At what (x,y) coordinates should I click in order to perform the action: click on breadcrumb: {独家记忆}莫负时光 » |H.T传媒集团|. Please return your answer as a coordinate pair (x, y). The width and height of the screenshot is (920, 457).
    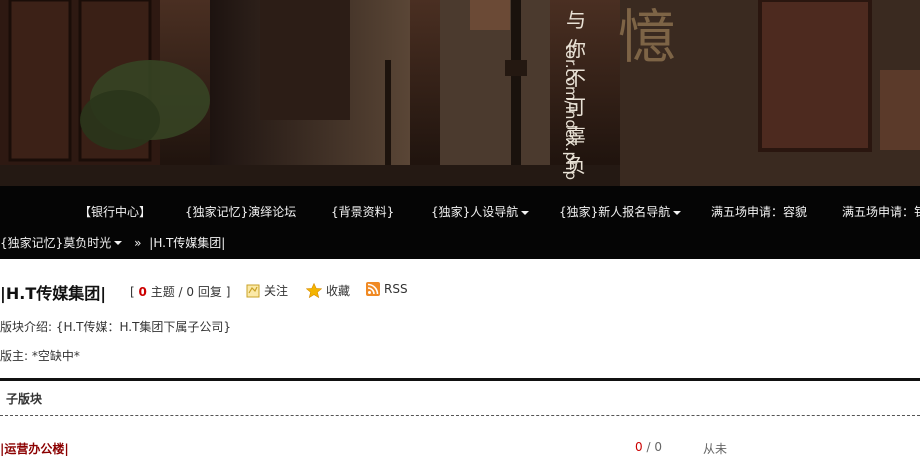
    Looking at the image, I should click on (112, 242).